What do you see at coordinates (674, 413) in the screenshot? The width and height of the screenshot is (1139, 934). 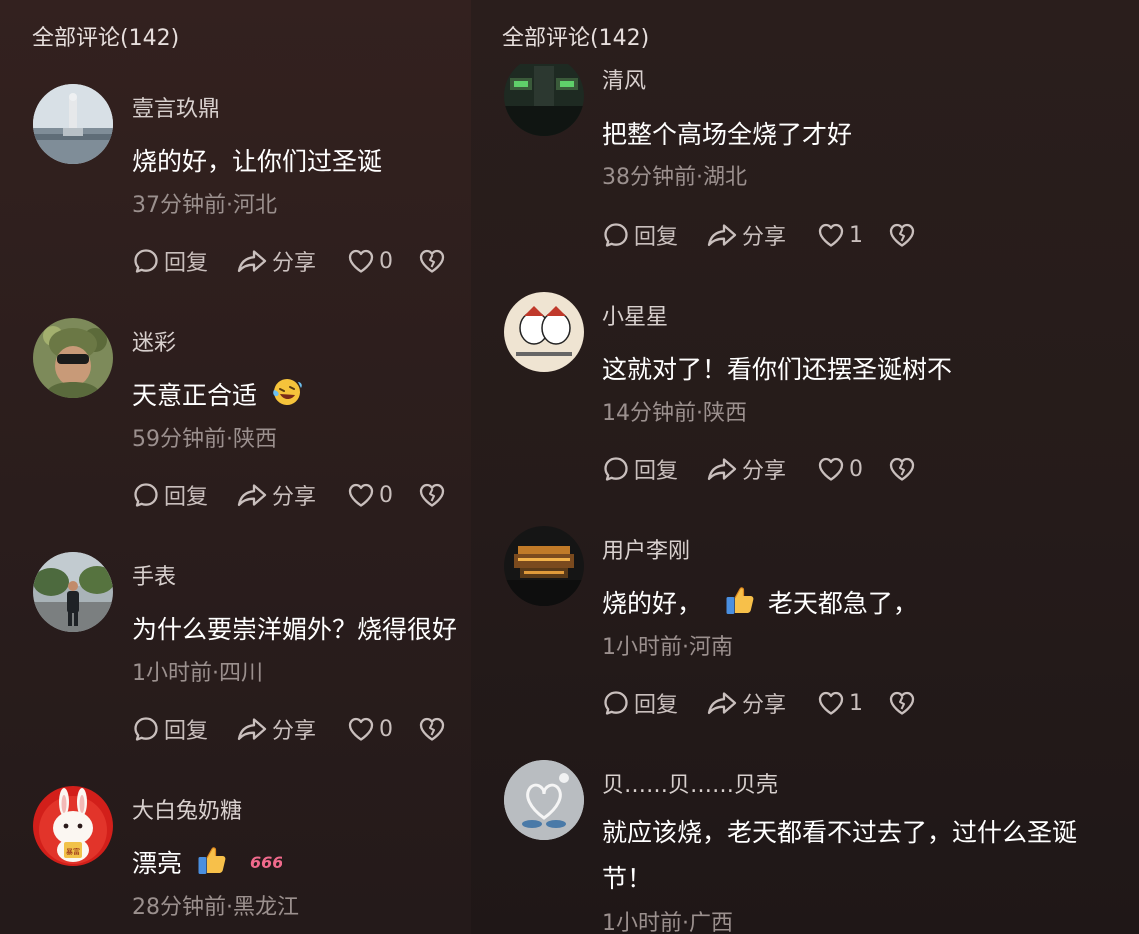 I see `comment-meta: 14分钟前·陕西` at bounding box center [674, 413].